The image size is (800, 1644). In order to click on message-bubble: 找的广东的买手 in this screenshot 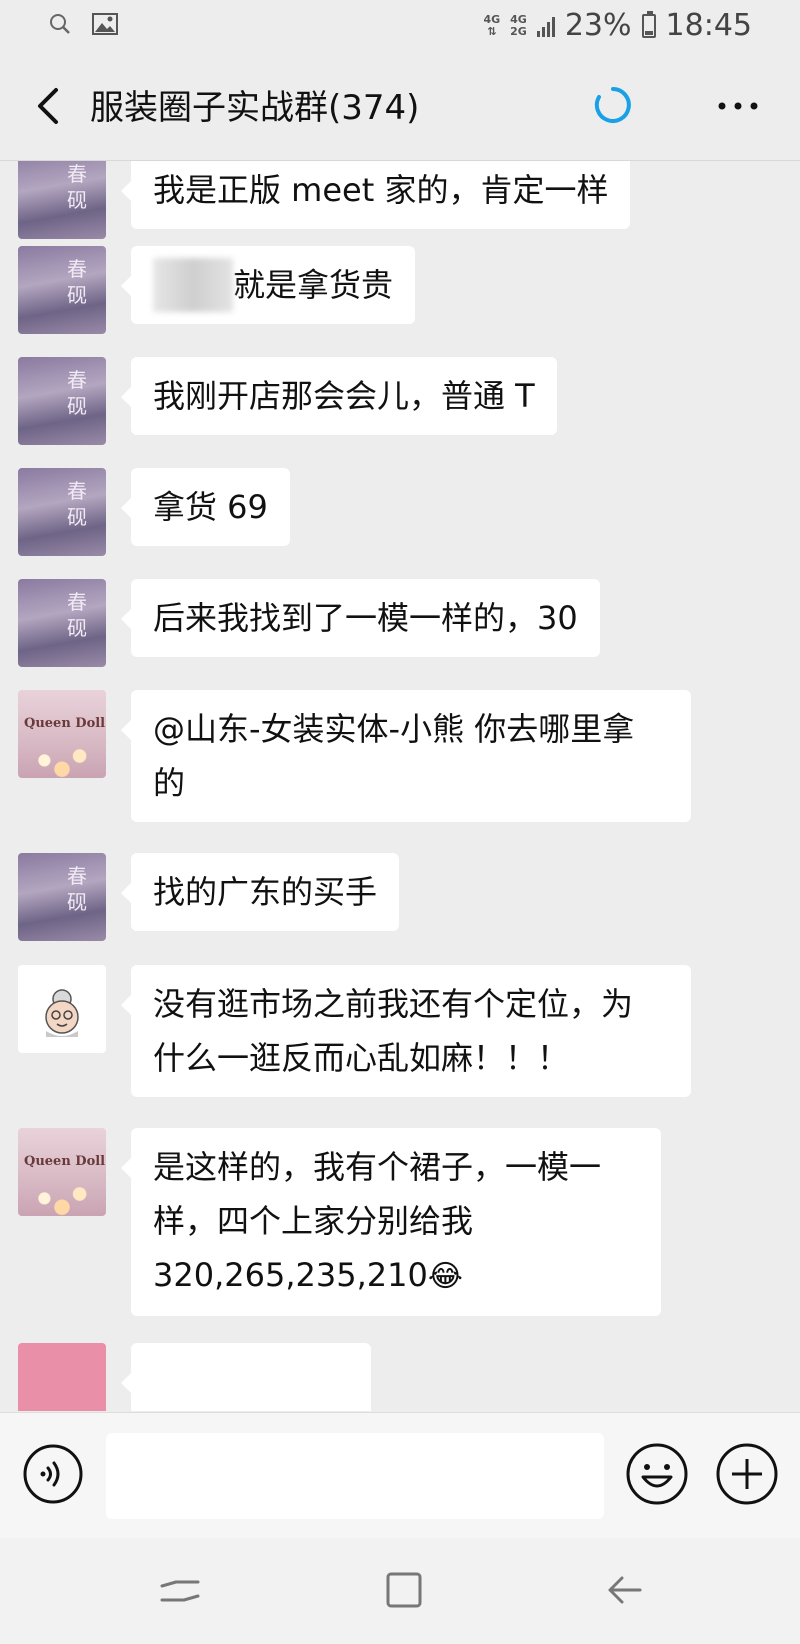, I will do `click(260, 892)`.